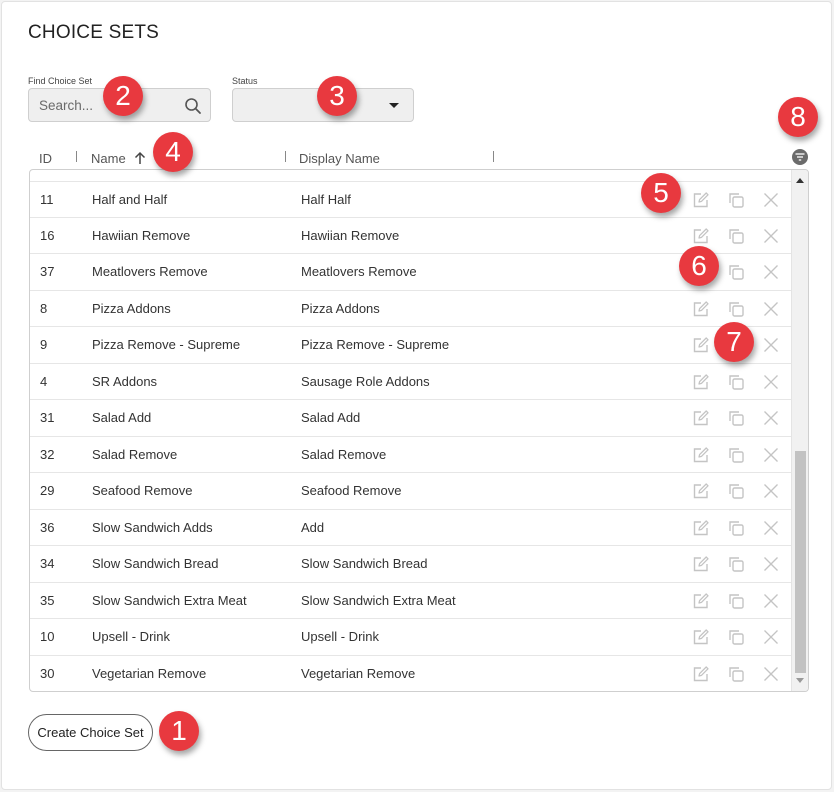  I want to click on cell-name: SR Addons, so click(125, 381).